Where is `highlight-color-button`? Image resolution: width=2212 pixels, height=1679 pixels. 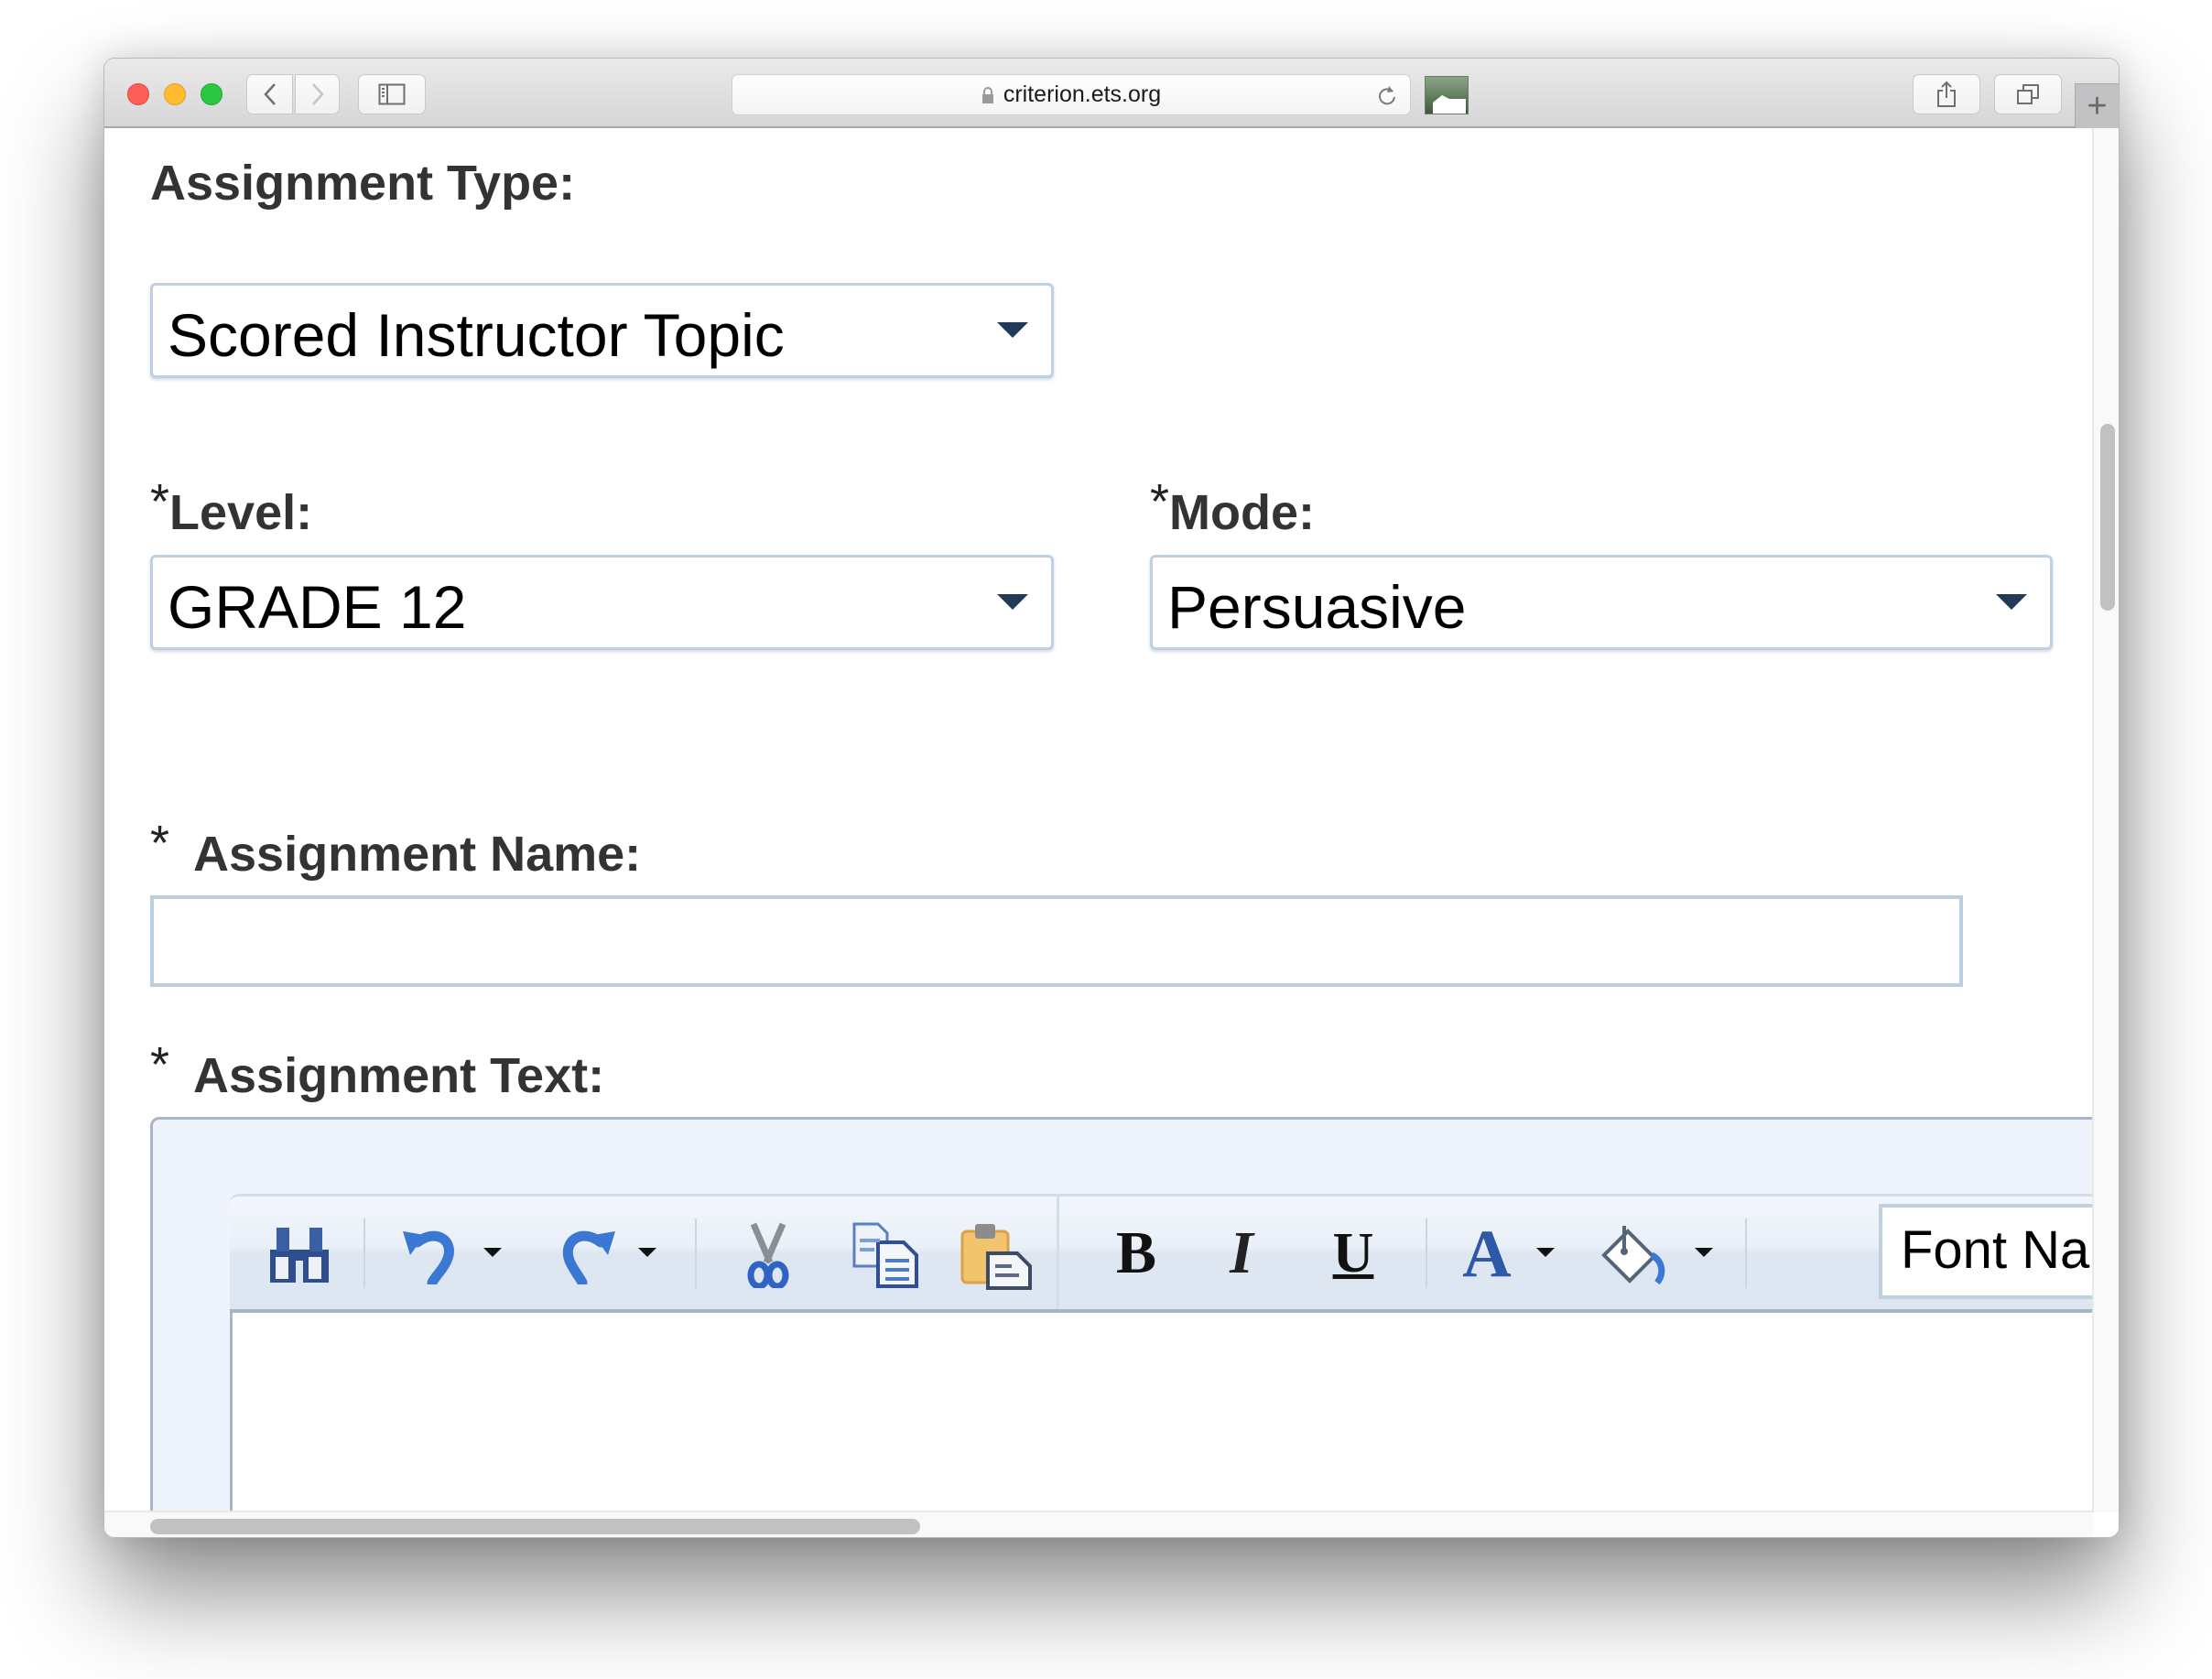
highlight-color-button is located at coordinates (1633, 1255).